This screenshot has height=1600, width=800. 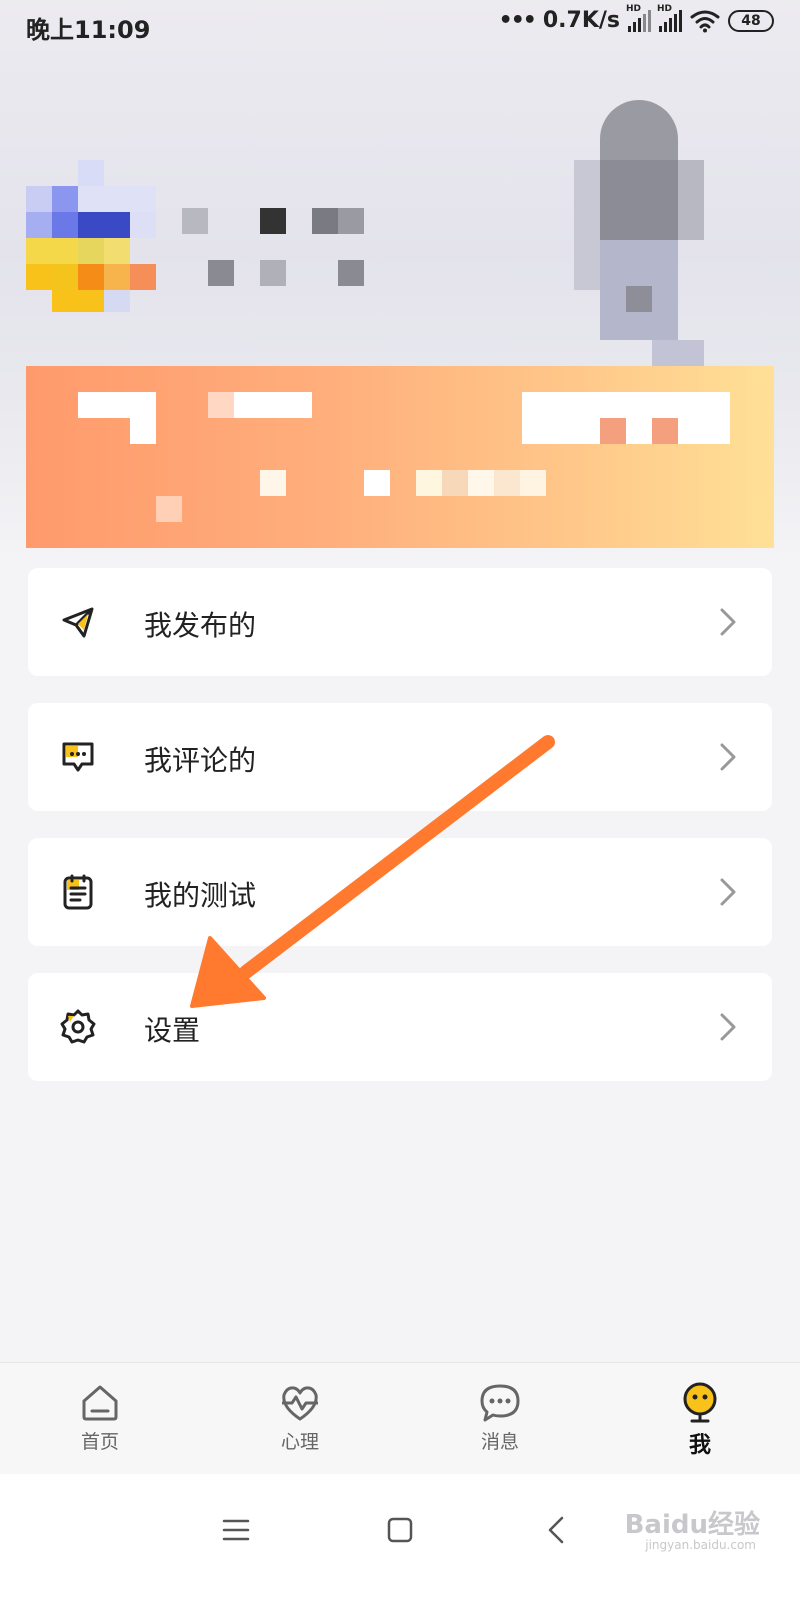 What do you see at coordinates (172, 1030) in the screenshot?
I see `menu-item-label: 设置` at bounding box center [172, 1030].